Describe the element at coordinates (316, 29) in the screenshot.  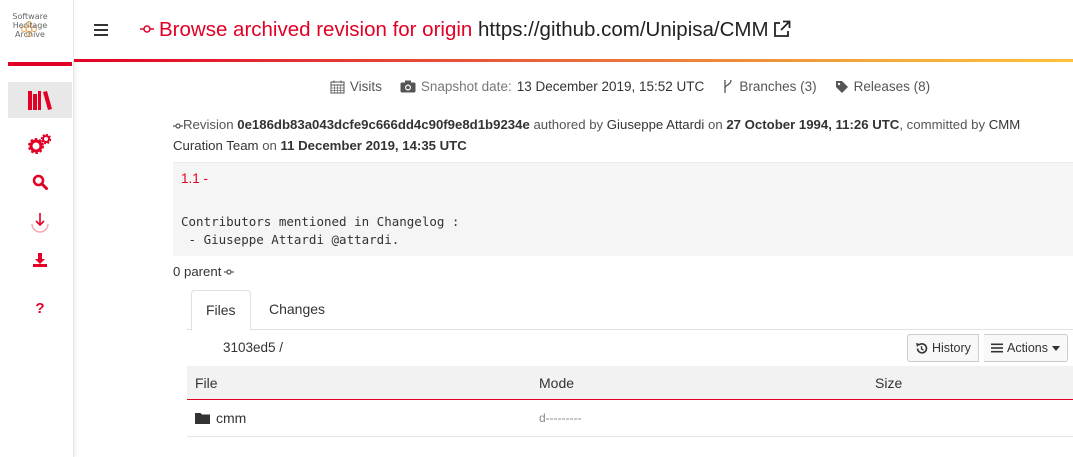
I see `title-prefix: Browse archived revision for origin` at that location.